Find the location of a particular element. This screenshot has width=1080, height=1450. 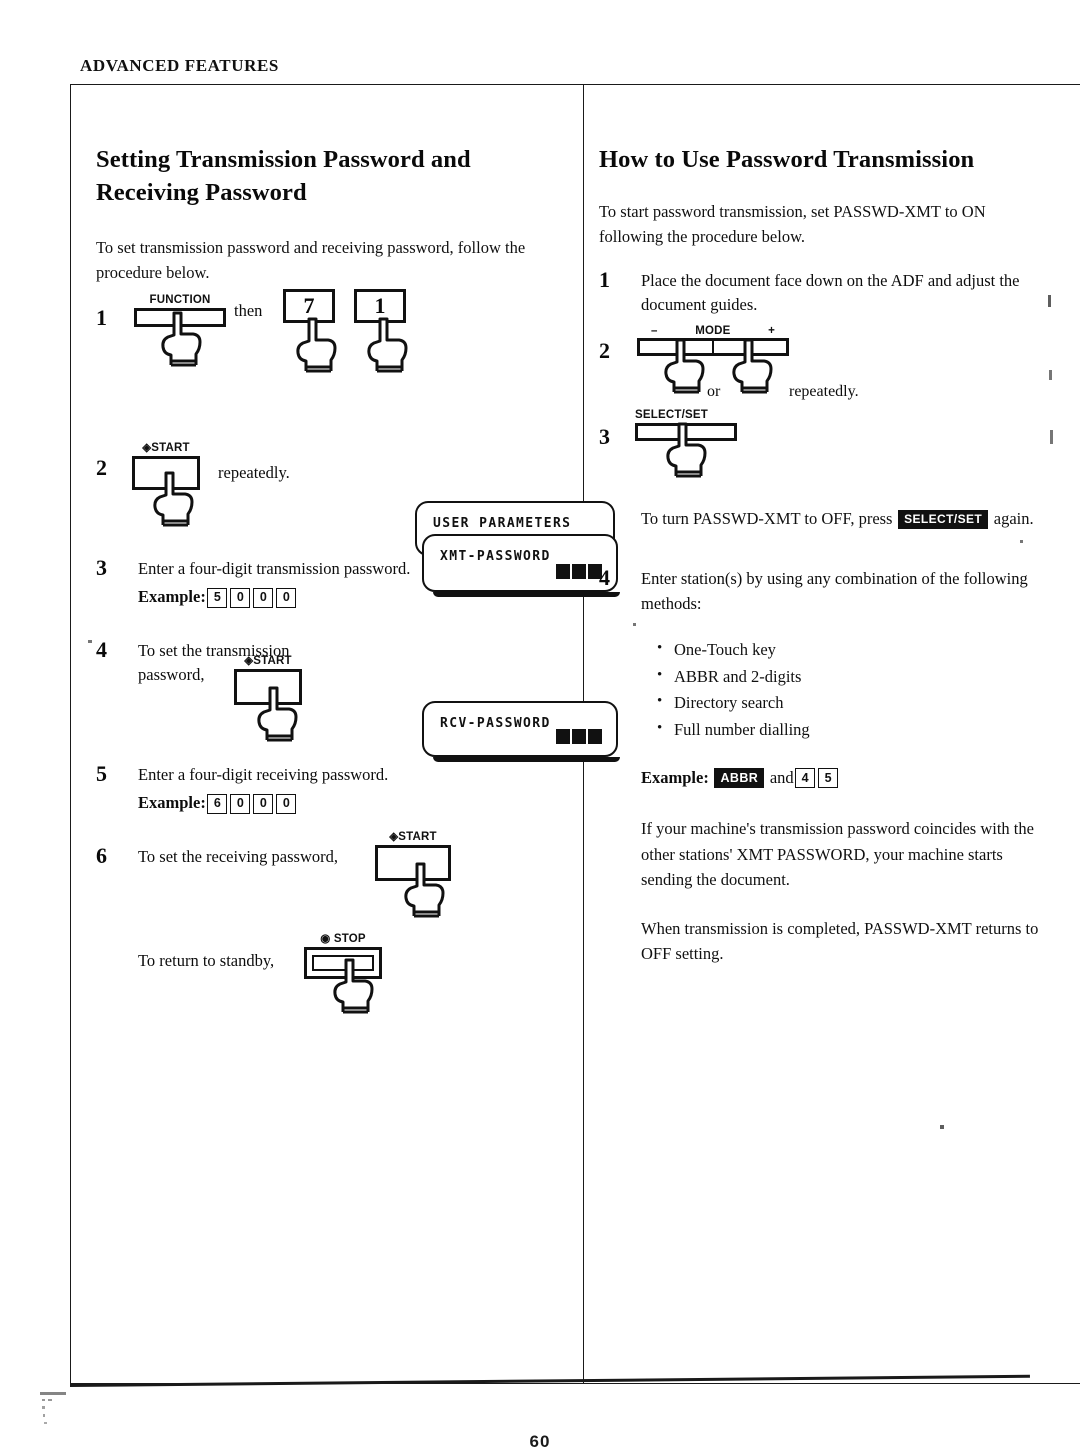

left-step-6: 6 To set the receiving password, ◈START is located at coordinates (325, 886).